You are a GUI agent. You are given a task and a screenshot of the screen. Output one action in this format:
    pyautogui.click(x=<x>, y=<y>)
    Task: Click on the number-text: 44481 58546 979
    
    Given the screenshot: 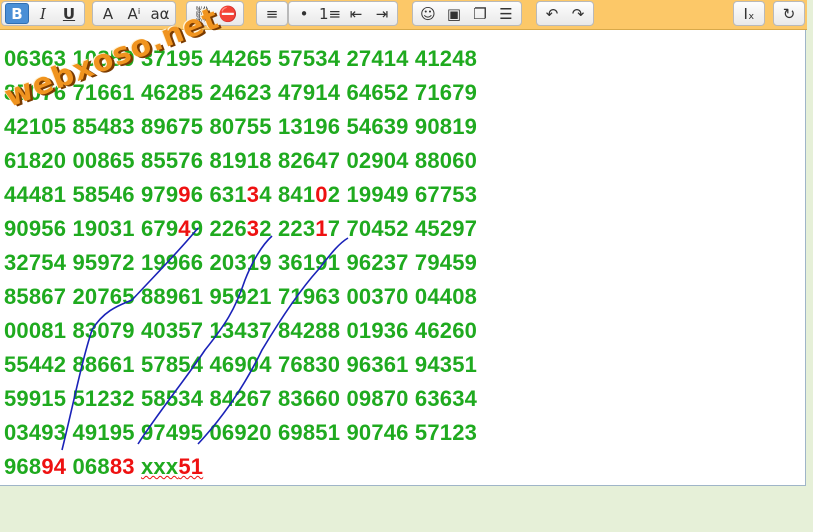 What is the action you would take?
    pyautogui.click(x=91, y=194)
    